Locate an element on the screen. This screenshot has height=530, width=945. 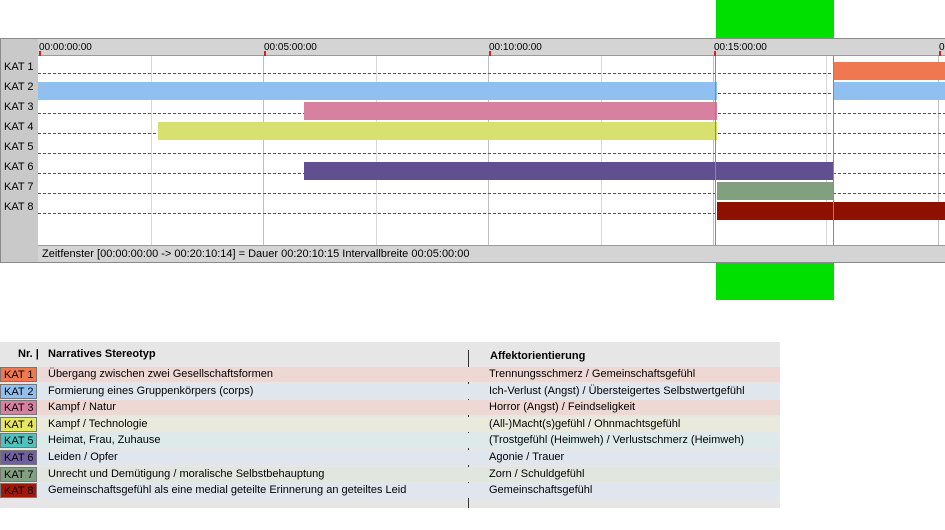
tick-label: 00:10:00:00 is located at coordinates (515, 47).